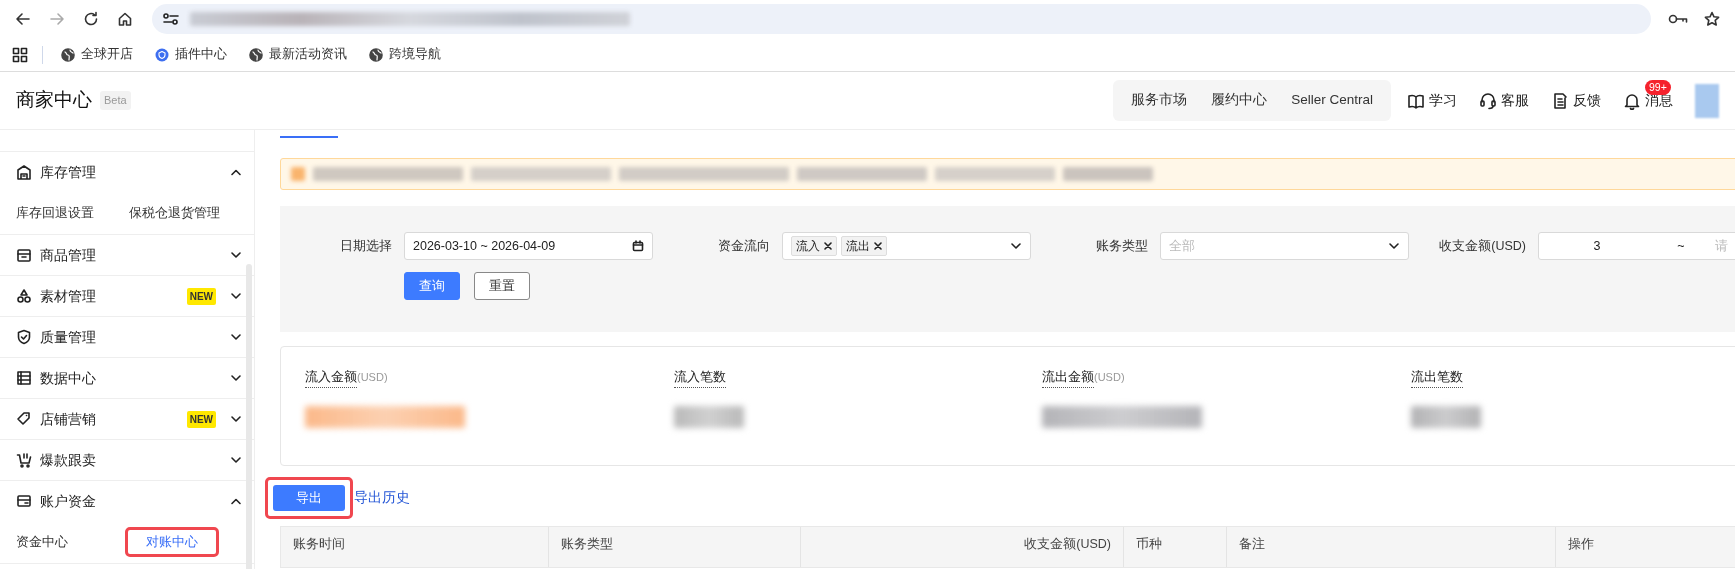 This screenshot has height=570, width=1735. I want to click on header-action-button: 反馈, so click(1576, 100).